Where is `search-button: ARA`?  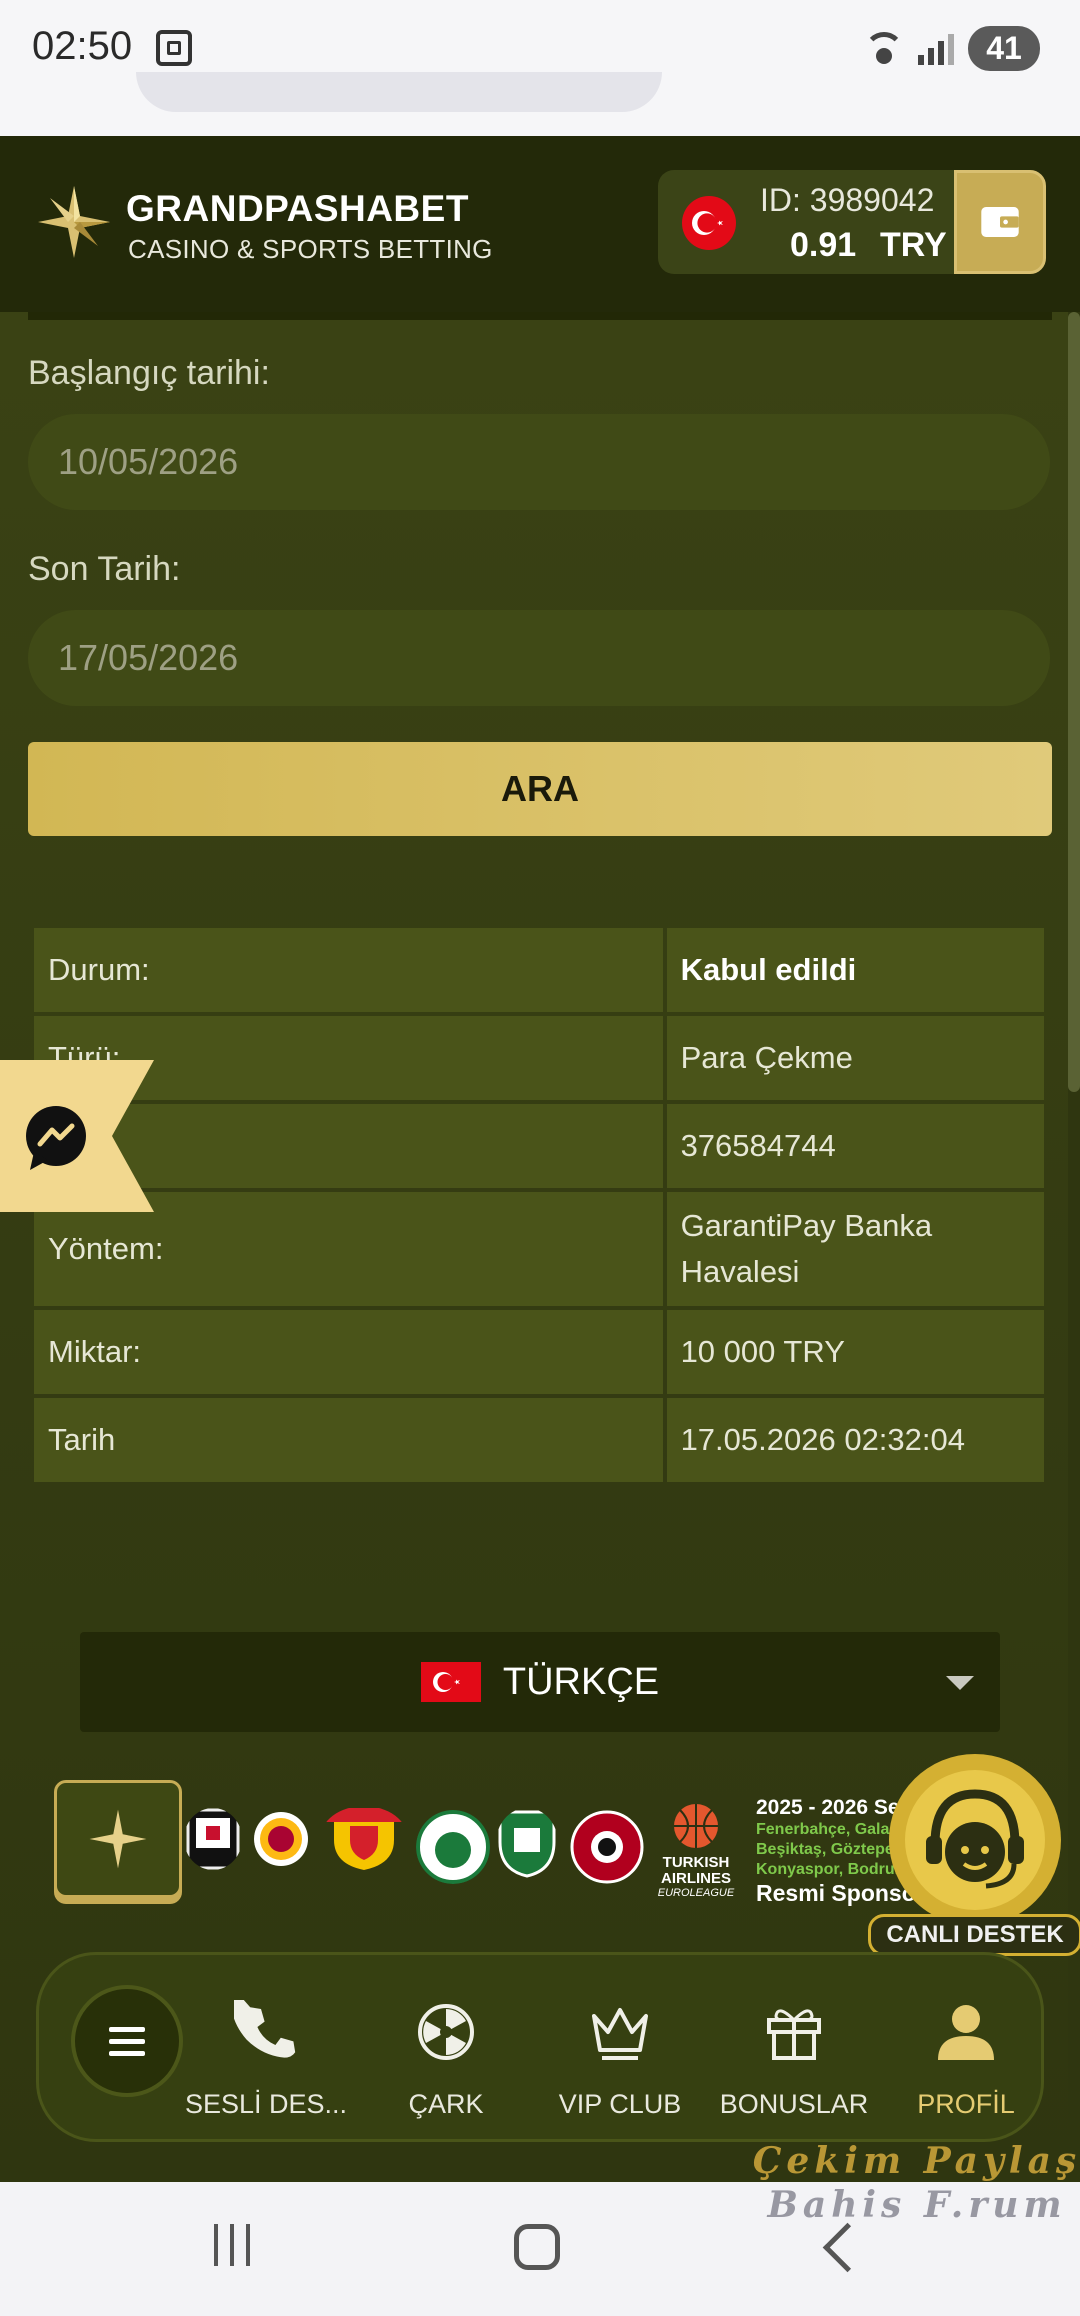
search-button: ARA is located at coordinates (540, 789).